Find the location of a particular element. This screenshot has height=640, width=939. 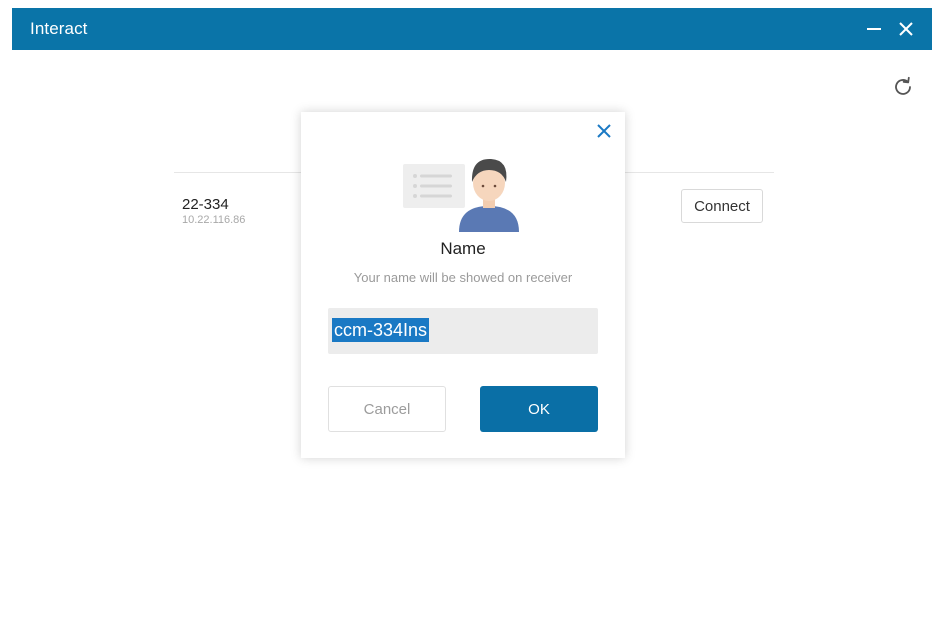

connect-button: Connect is located at coordinates (722, 206).